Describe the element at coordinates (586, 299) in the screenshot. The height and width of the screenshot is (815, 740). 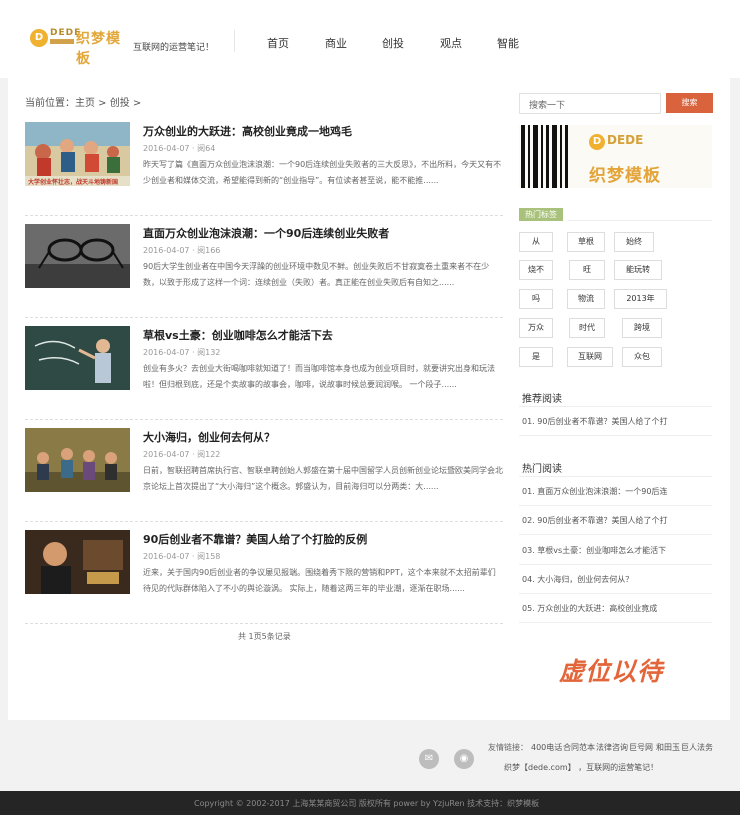
I see `tag-item: 物流` at that location.